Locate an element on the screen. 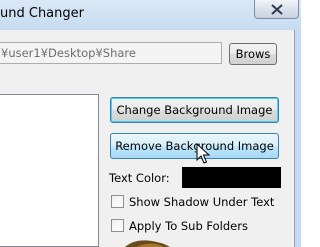 The image size is (320, 247). mouse-pointer-icon is located at coordinates (203, 153).